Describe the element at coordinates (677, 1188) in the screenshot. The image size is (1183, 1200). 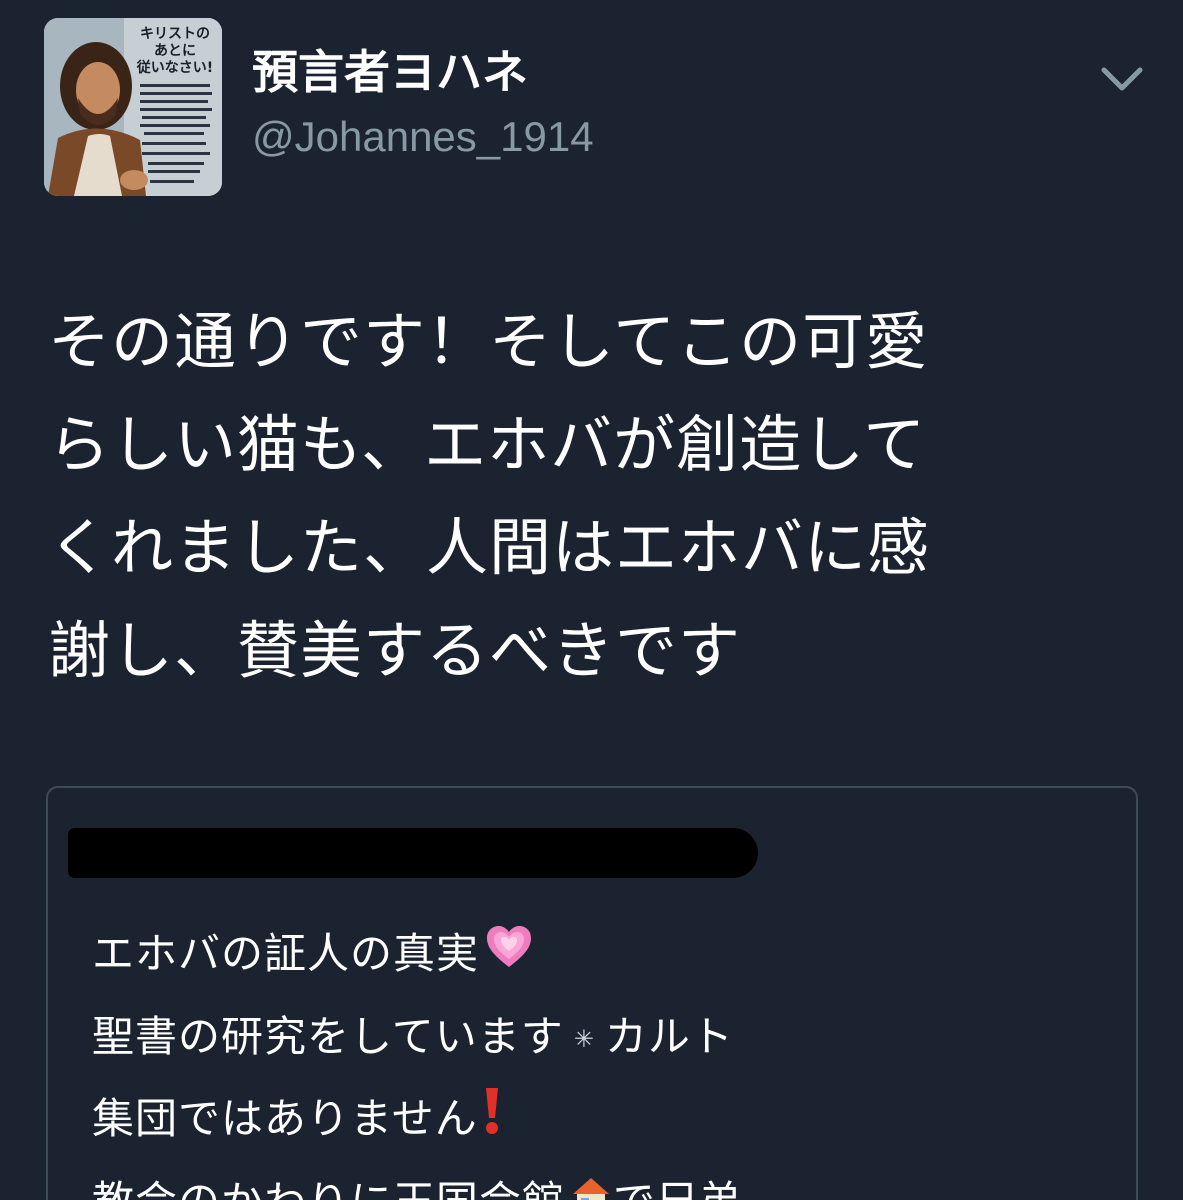
I see `quoted-line-text: で兄弟` at that location.